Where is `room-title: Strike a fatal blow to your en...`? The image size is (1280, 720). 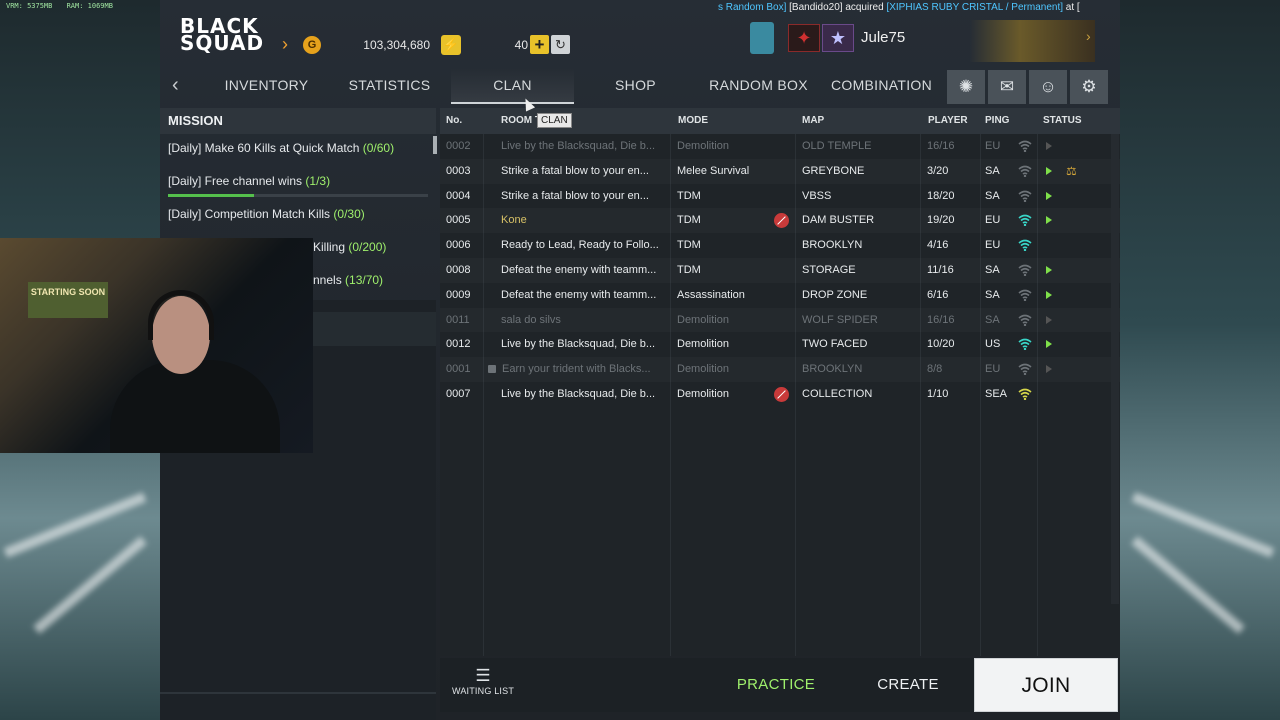
room-title: Strike a fatal blow to your en... is located at coordinates (575, 170).